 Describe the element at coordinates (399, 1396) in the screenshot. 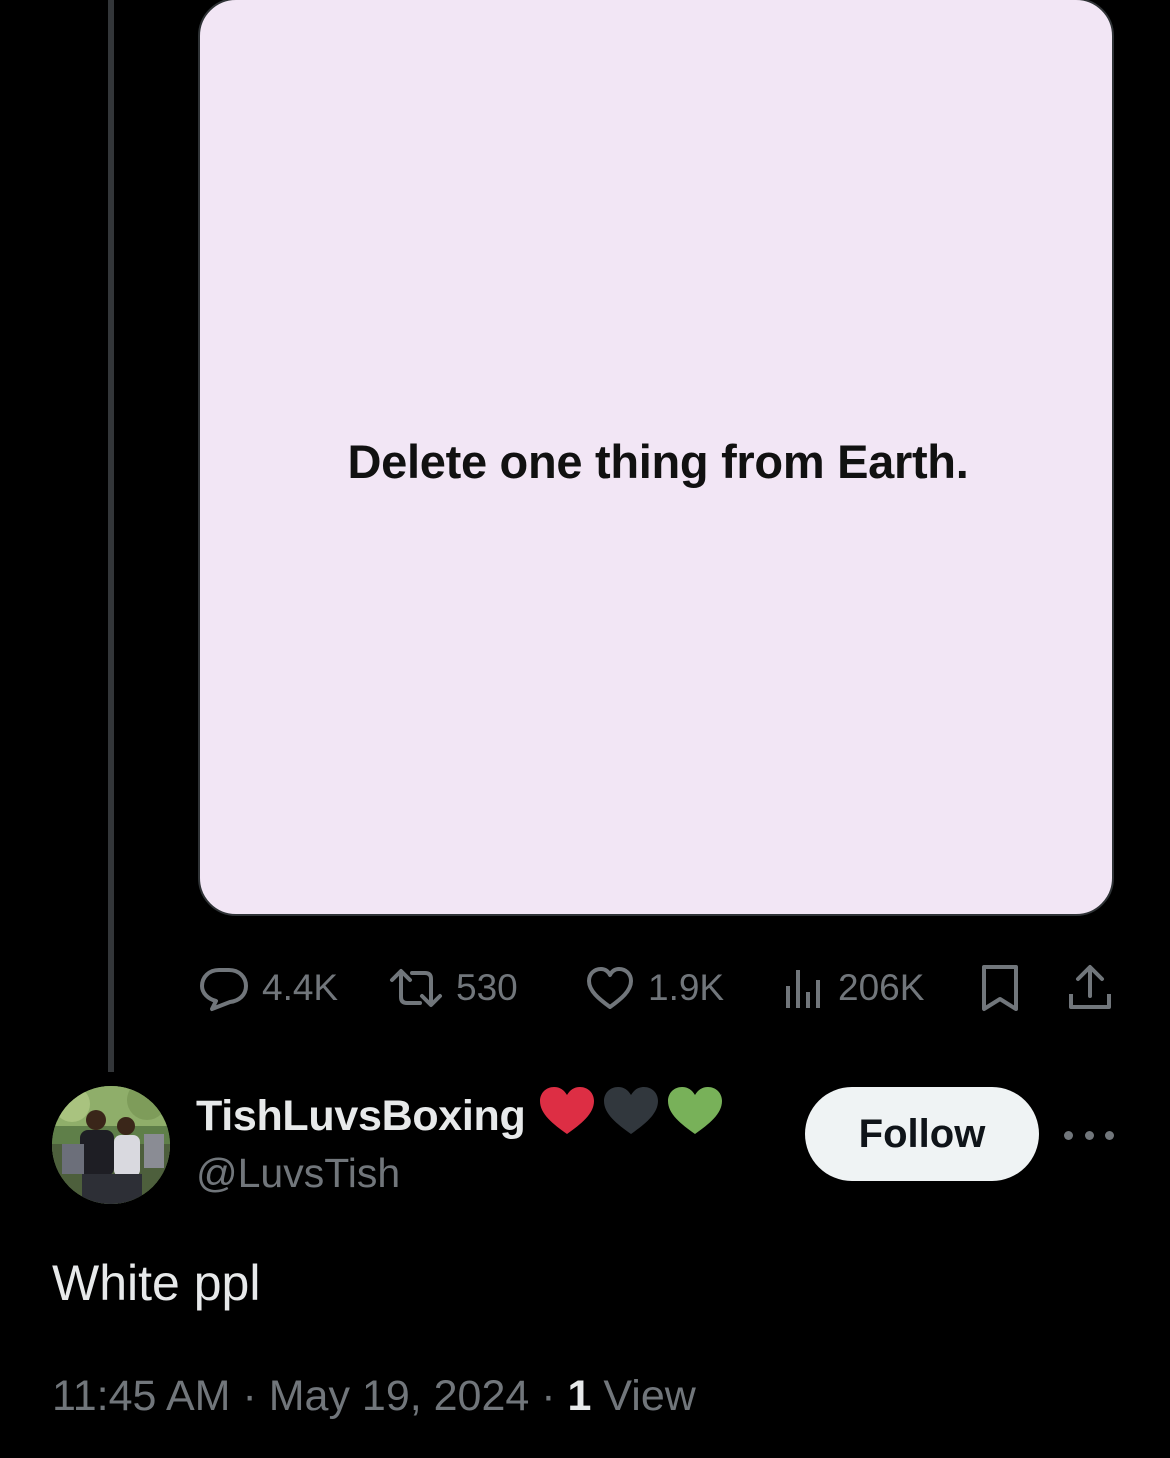

I see `tweet-date: May 19, 2024` at that location.